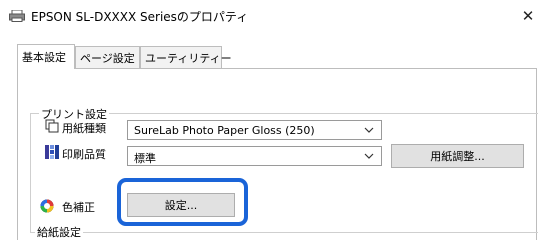 Image resolution: width=546 pixels, height=240 pixels. What do you see at coordinates (273, 16) in the screenshot?
I see `title-bar: EPSON SL-DXXXX Seriesのプロパティ ✕` at bounding box center [273, 16].